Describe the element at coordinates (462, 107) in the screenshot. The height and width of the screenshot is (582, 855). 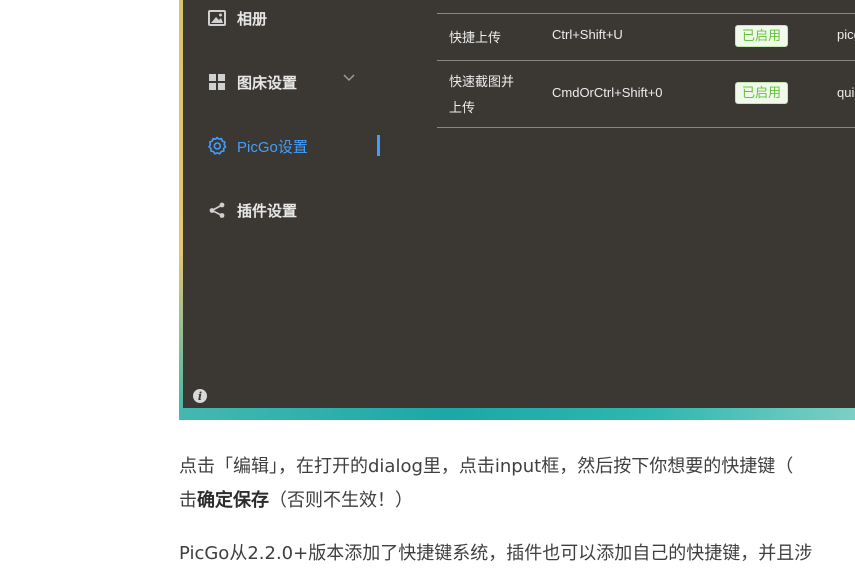
I see `shortcut-name-line2: 上传` at that location.